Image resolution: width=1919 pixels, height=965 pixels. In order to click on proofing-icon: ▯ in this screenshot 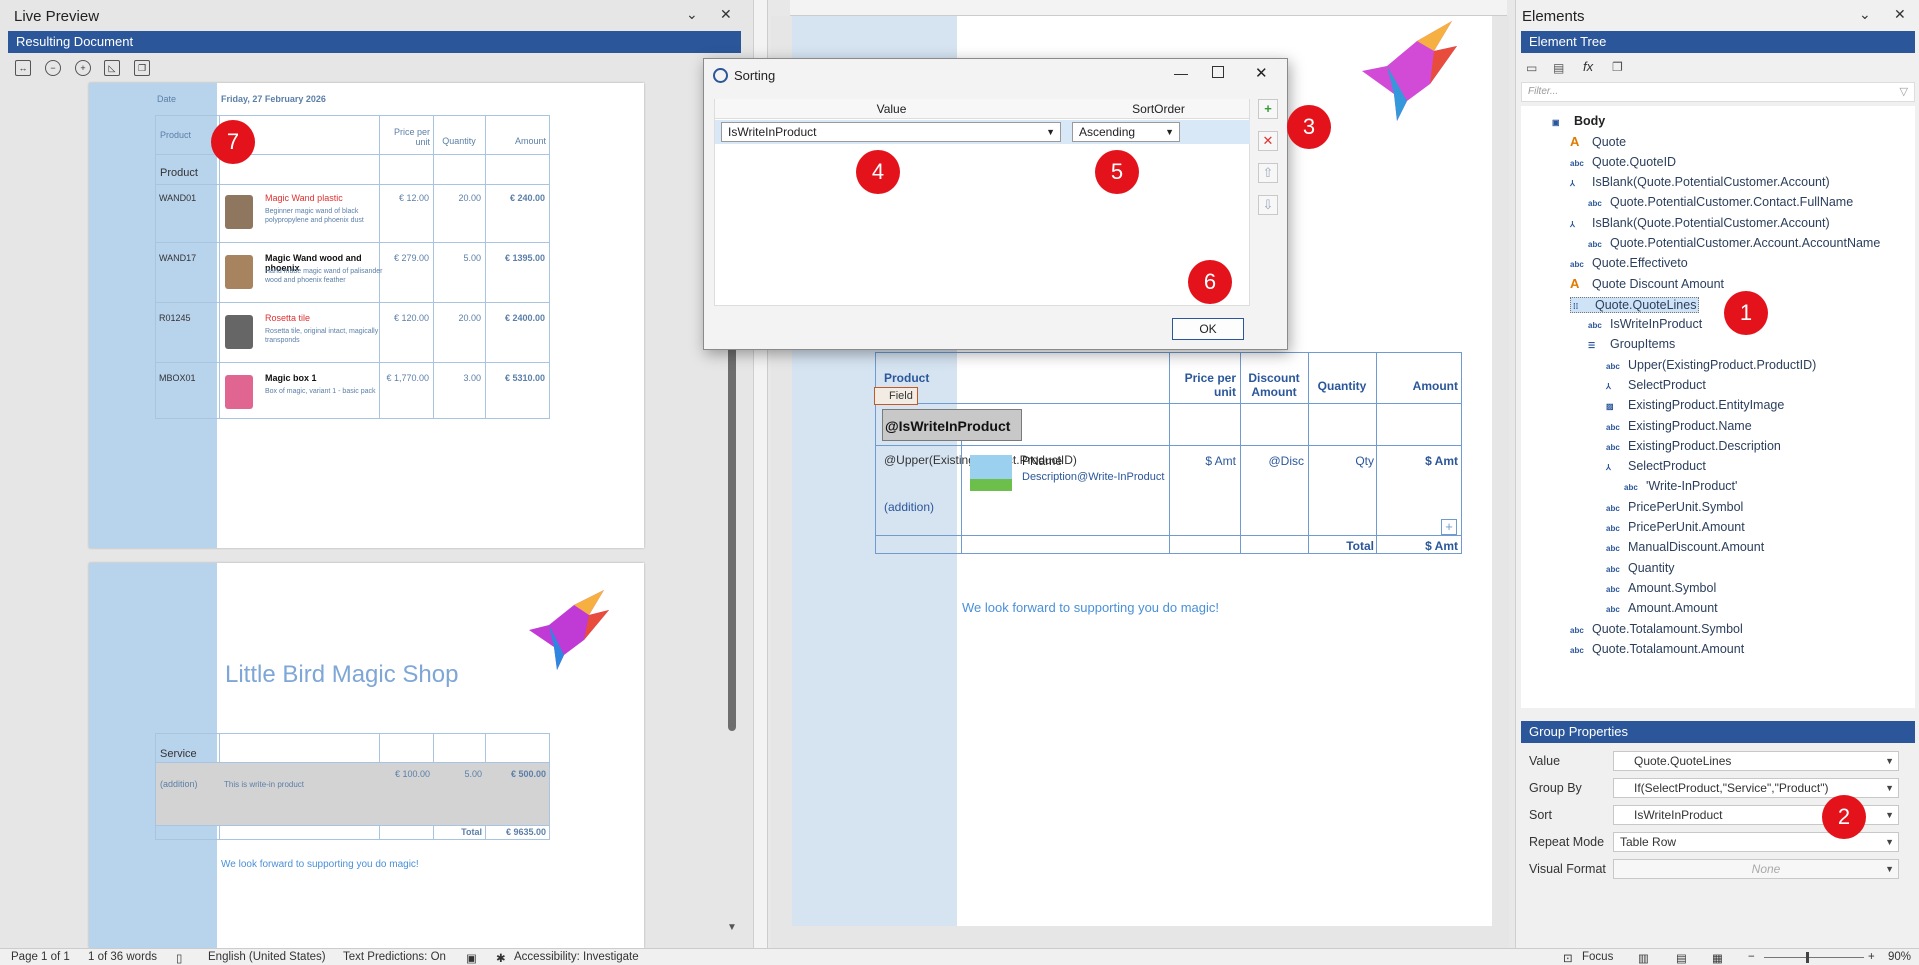, I will do `click(179, 958)`.